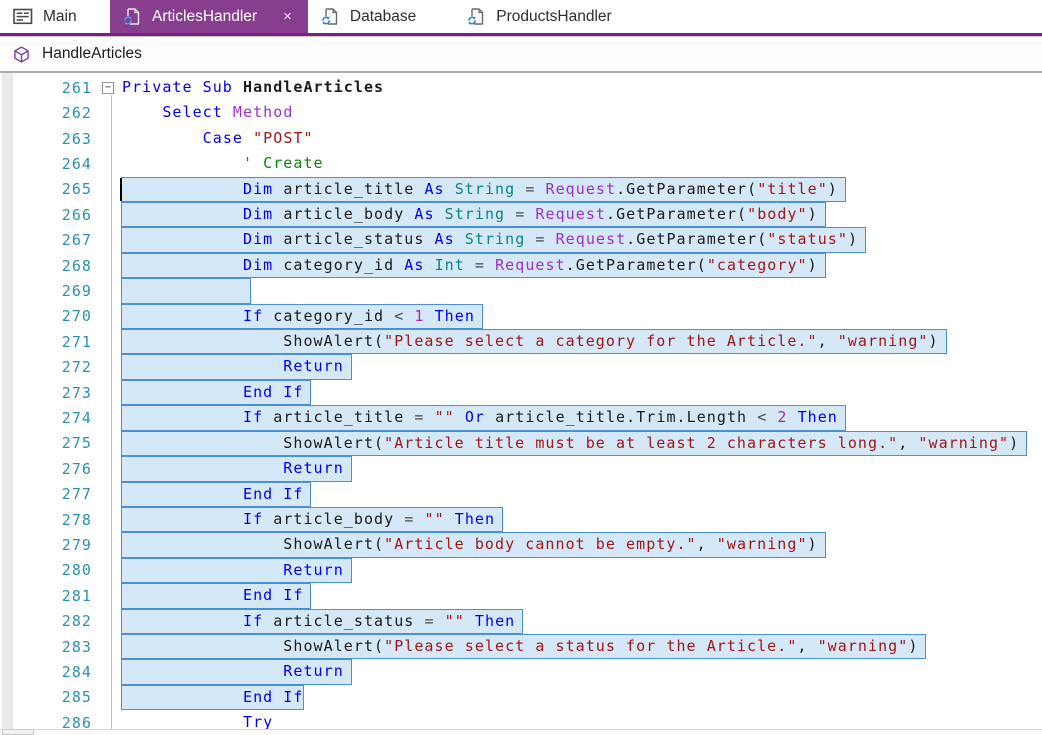 Image resolution: width=1042 pixels, height=735 pixels. I want to click on line-number: 280, so click(46, 570).